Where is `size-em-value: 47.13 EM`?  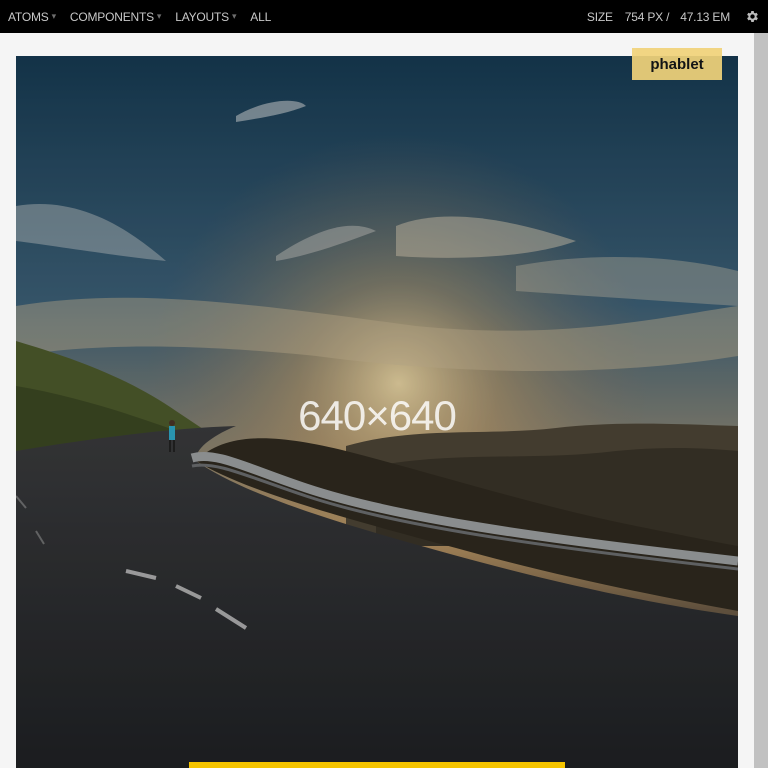
size-em-value: 47.13 EM is located at coordinates (705, 17).